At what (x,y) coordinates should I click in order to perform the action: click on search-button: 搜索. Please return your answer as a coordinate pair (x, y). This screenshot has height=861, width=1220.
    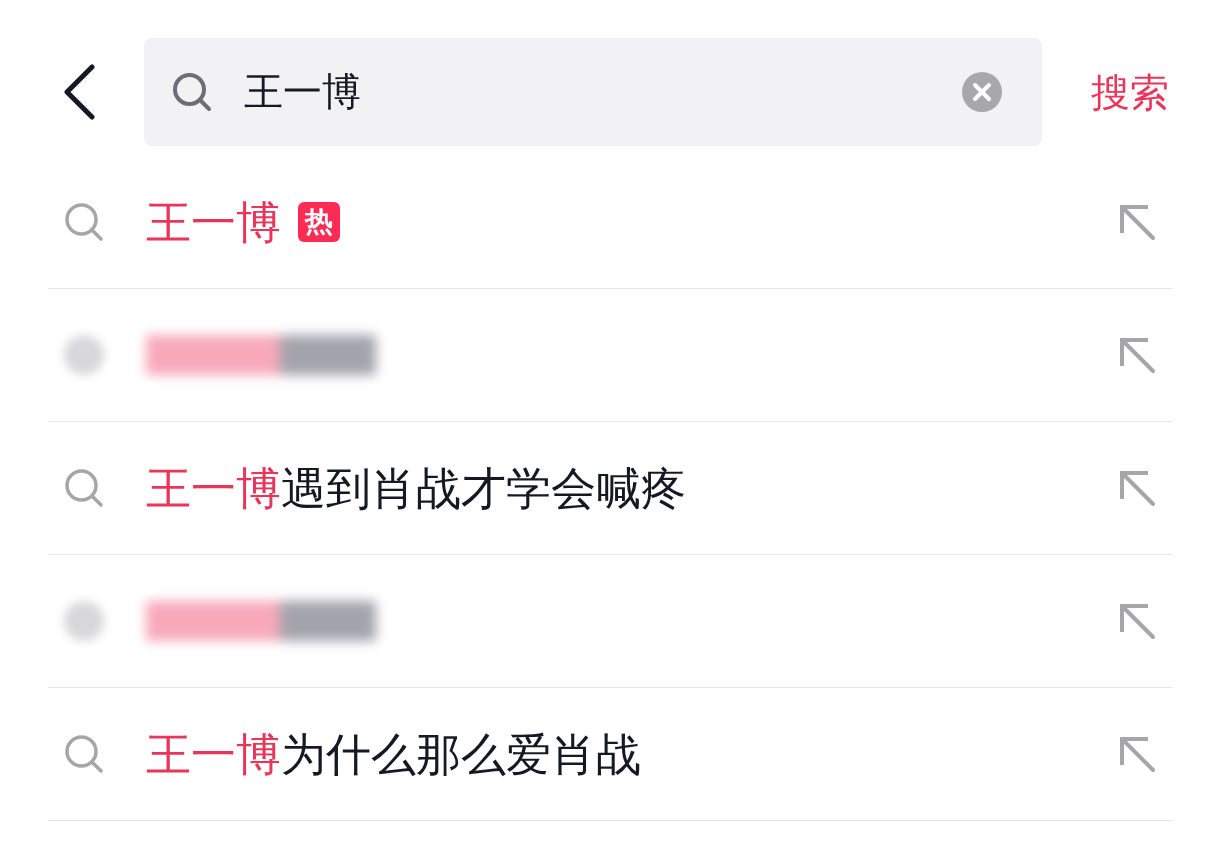
    Looking at the image, I should click on (1130, 92).